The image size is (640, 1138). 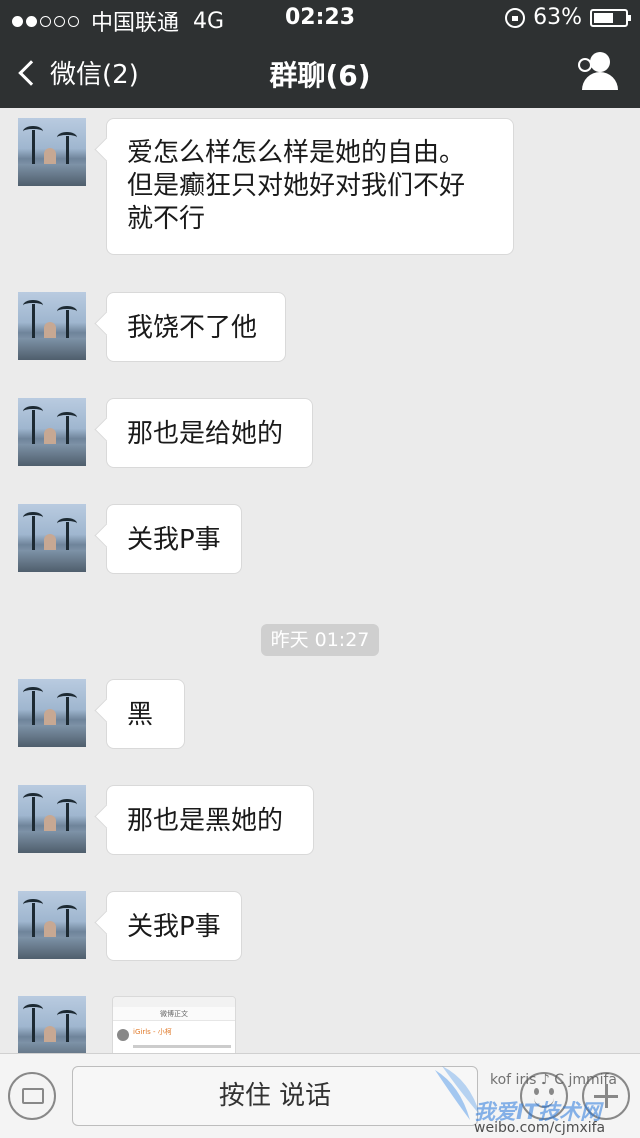 I want to click on top-bar: 中国联通 4G 02:23 63% 微信(2) 群聊(6), so click(x=320, y=54).